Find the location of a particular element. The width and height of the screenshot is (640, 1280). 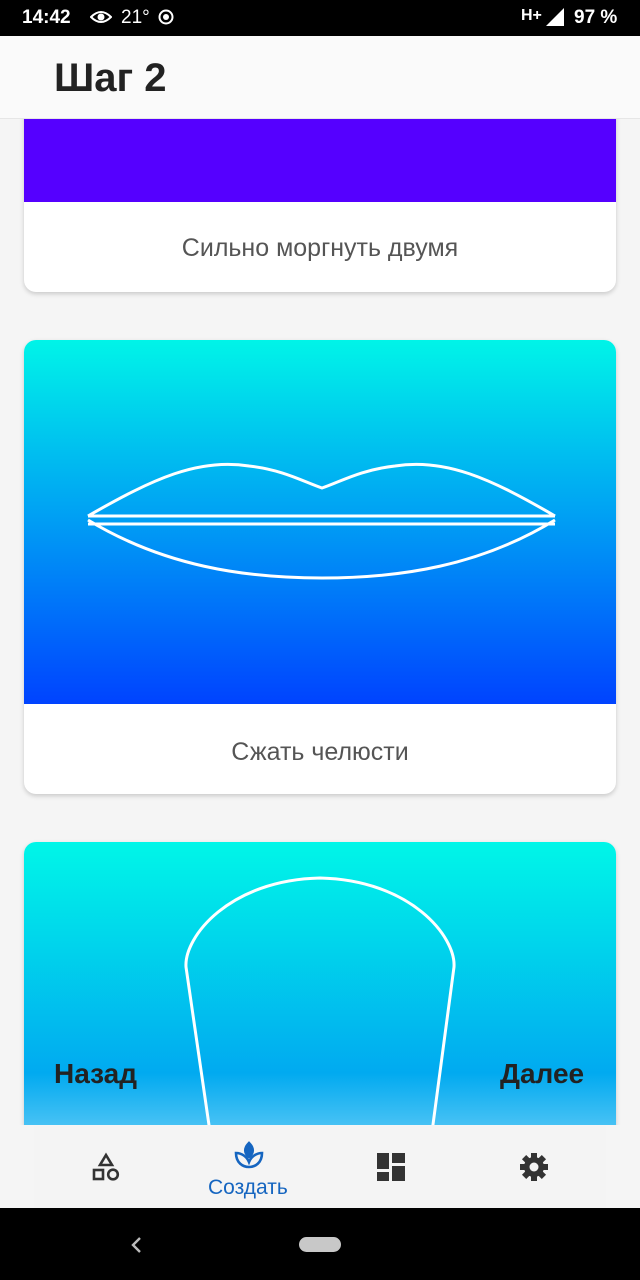

page-title: Шаг 2 is located at coordinates (110, 78).